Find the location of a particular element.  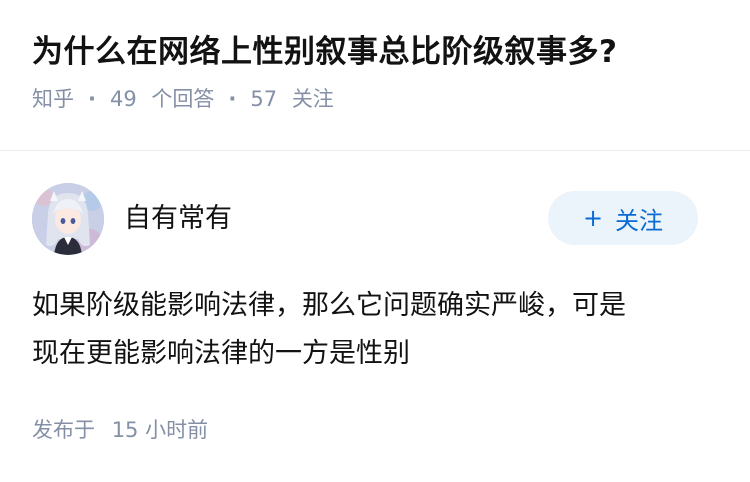

answer-content-line: 现在更能影响法律的一方是性别 is located at coordinates (221, 353).